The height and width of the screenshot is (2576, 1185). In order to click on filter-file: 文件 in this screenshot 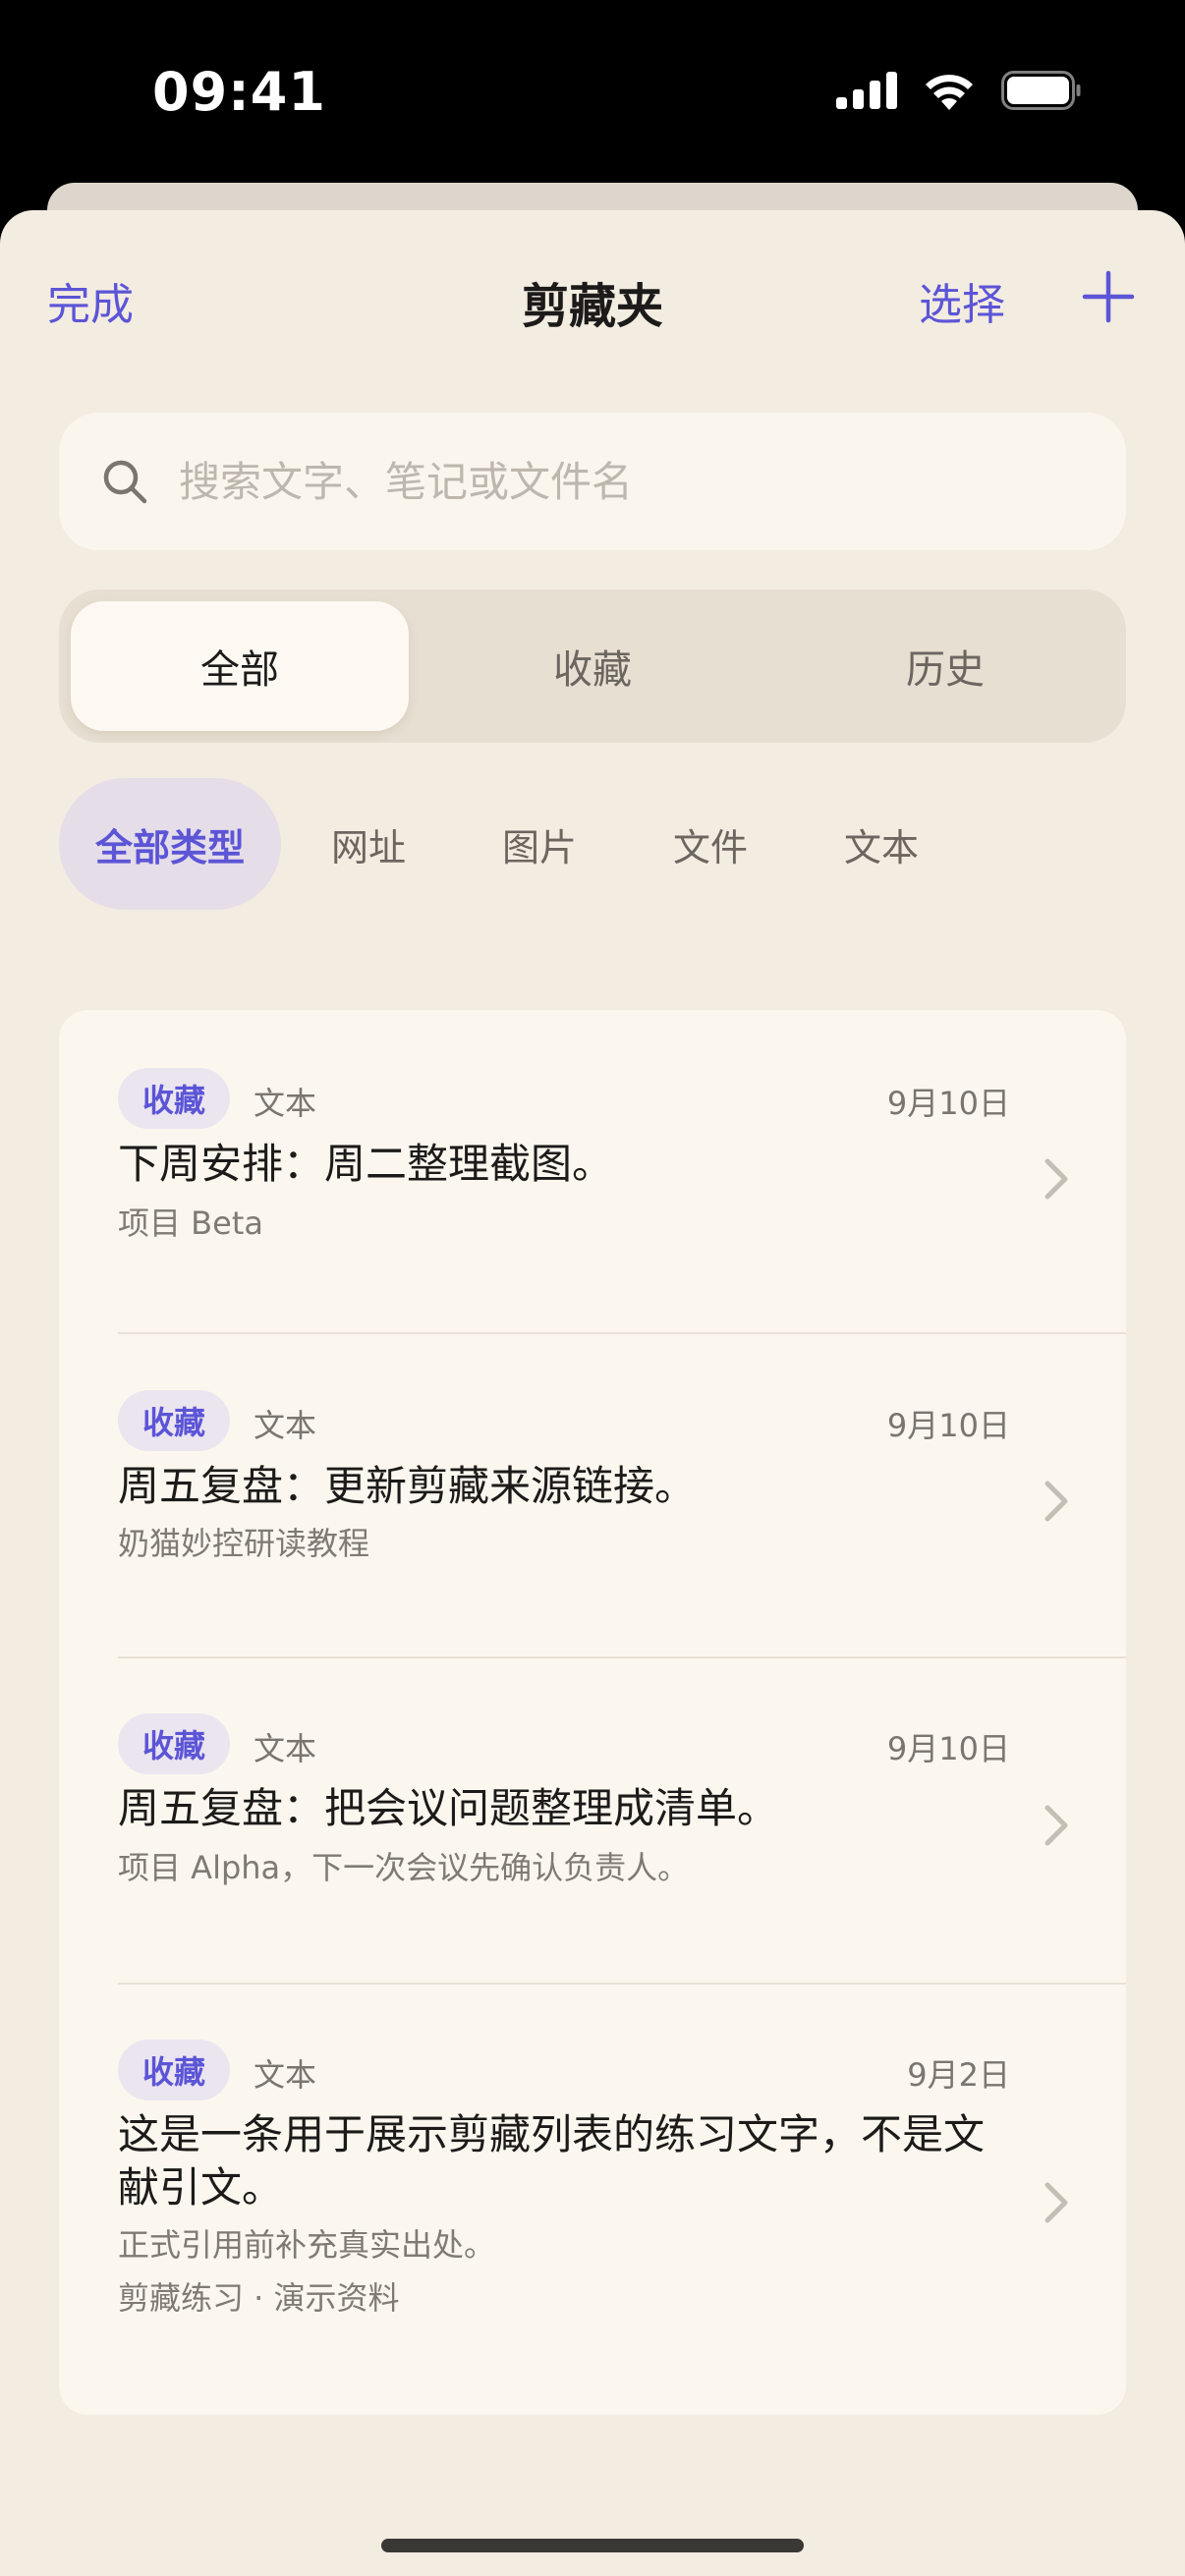, I will do `click(710, 844)`.